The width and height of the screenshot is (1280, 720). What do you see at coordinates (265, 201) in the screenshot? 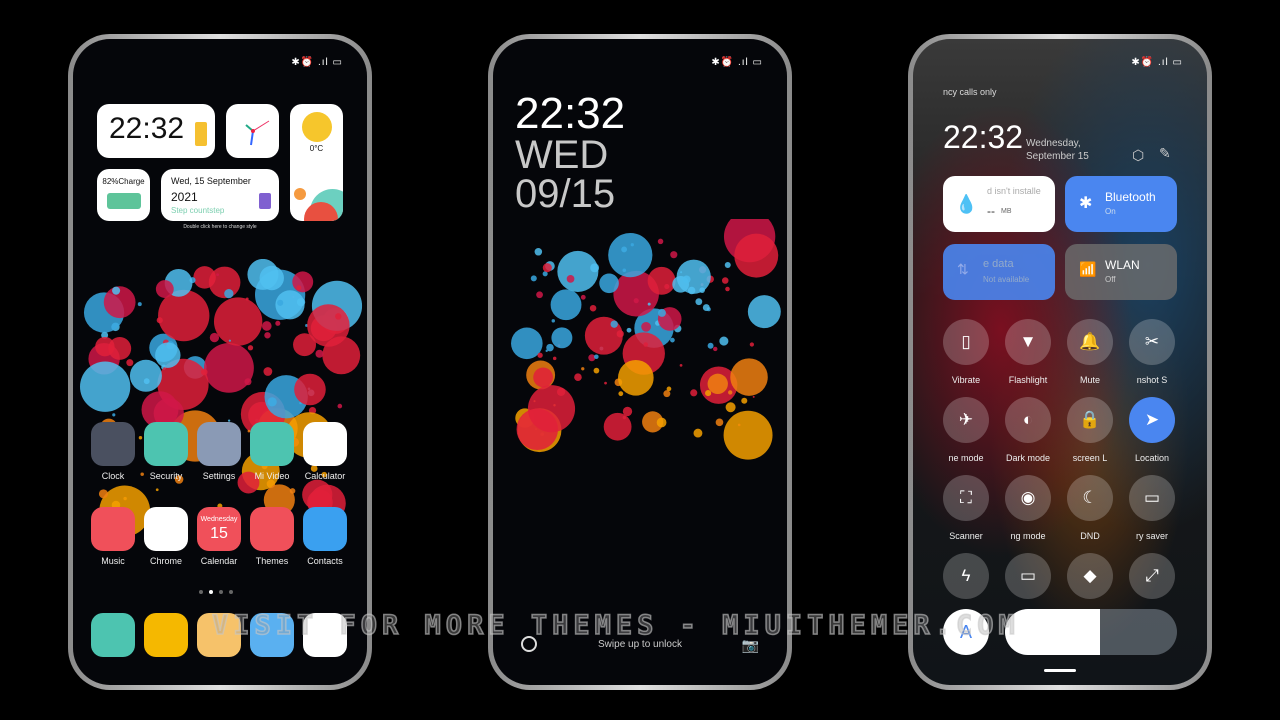
I see `plant-icon` at bounding box center [265, 201].